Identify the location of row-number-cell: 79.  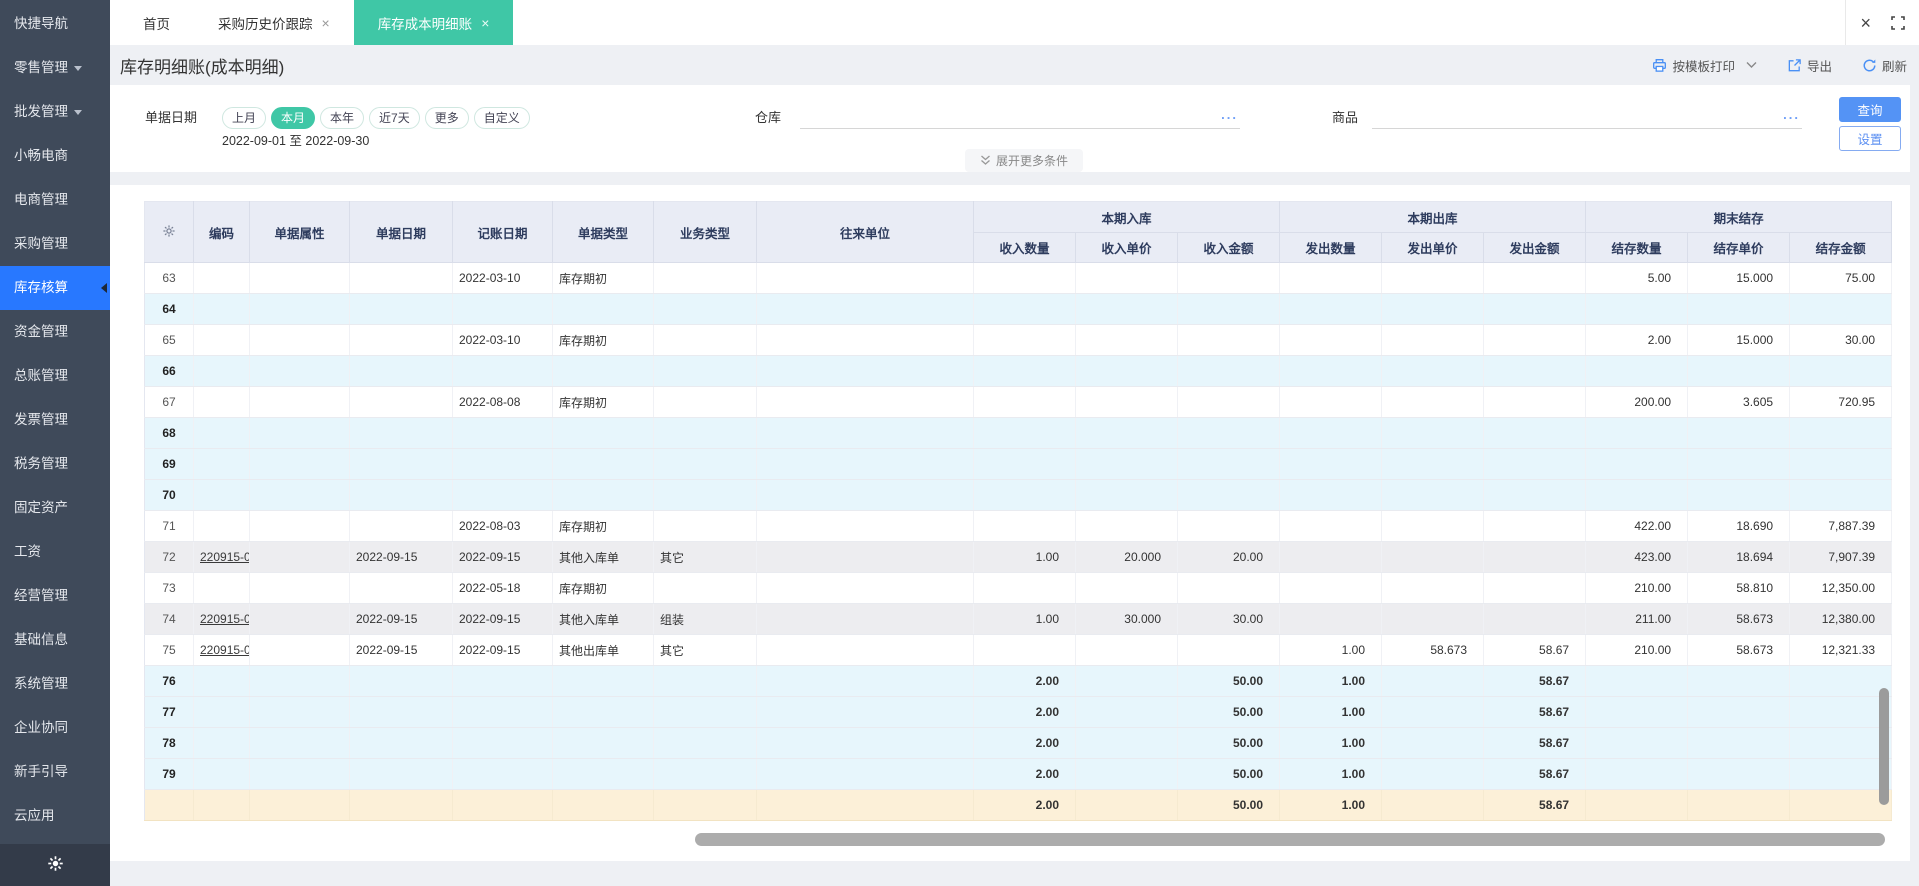
(169, 774).